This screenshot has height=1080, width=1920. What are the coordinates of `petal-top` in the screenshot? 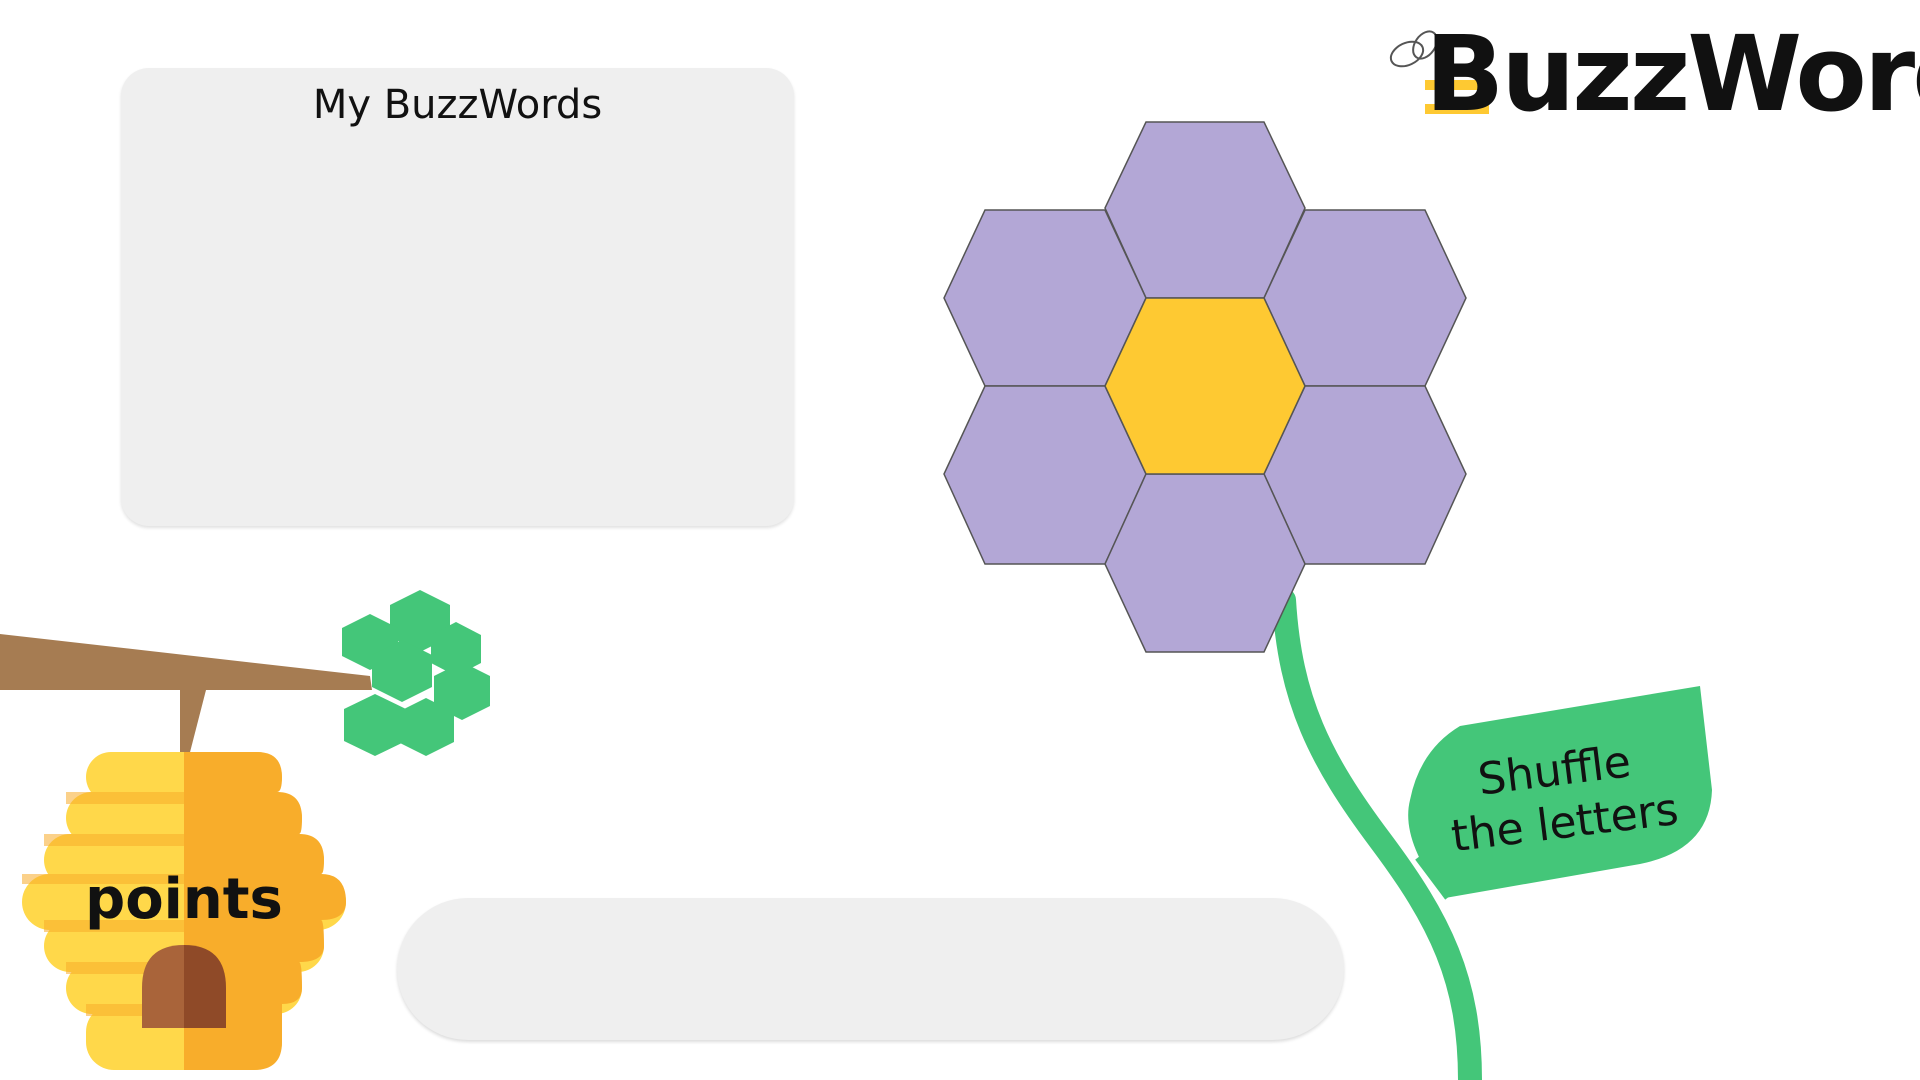 It's located at (1205, 210).